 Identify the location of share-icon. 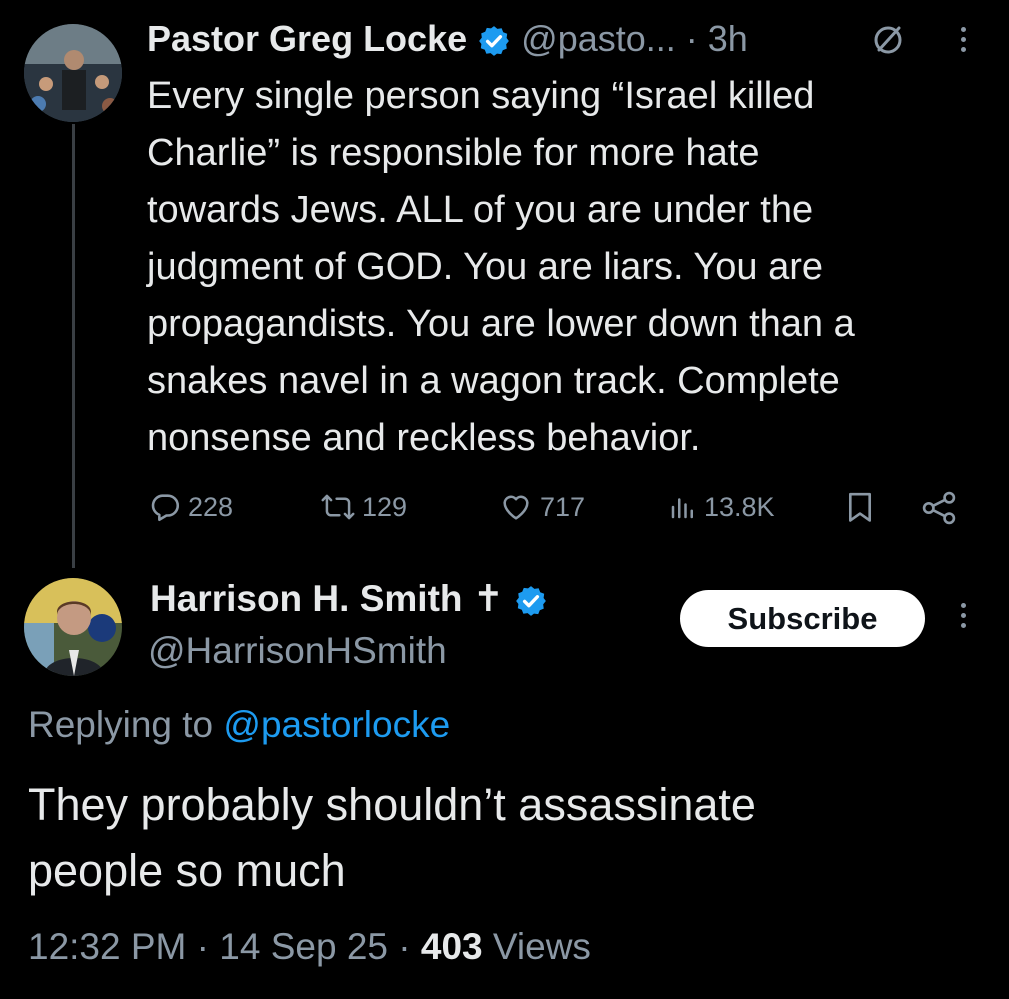
(939, 508).